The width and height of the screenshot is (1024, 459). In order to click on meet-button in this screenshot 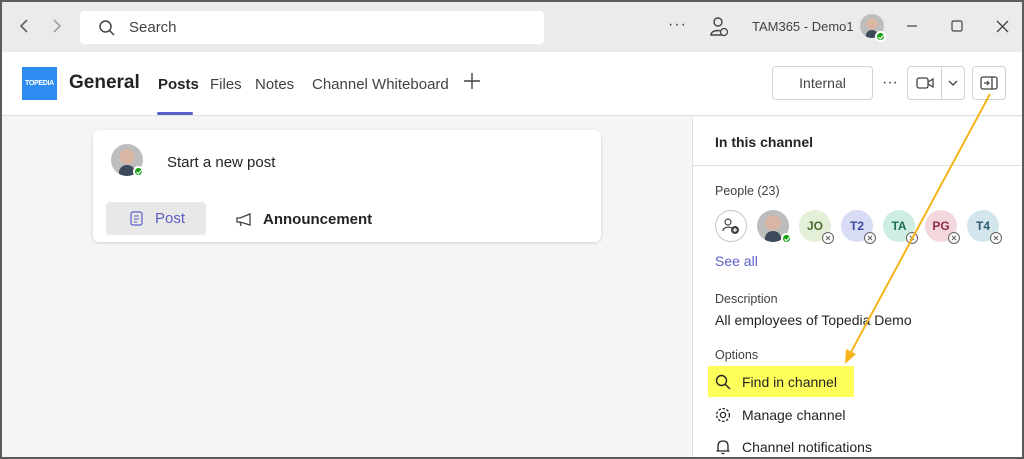, I will do `click(936, 83)`.